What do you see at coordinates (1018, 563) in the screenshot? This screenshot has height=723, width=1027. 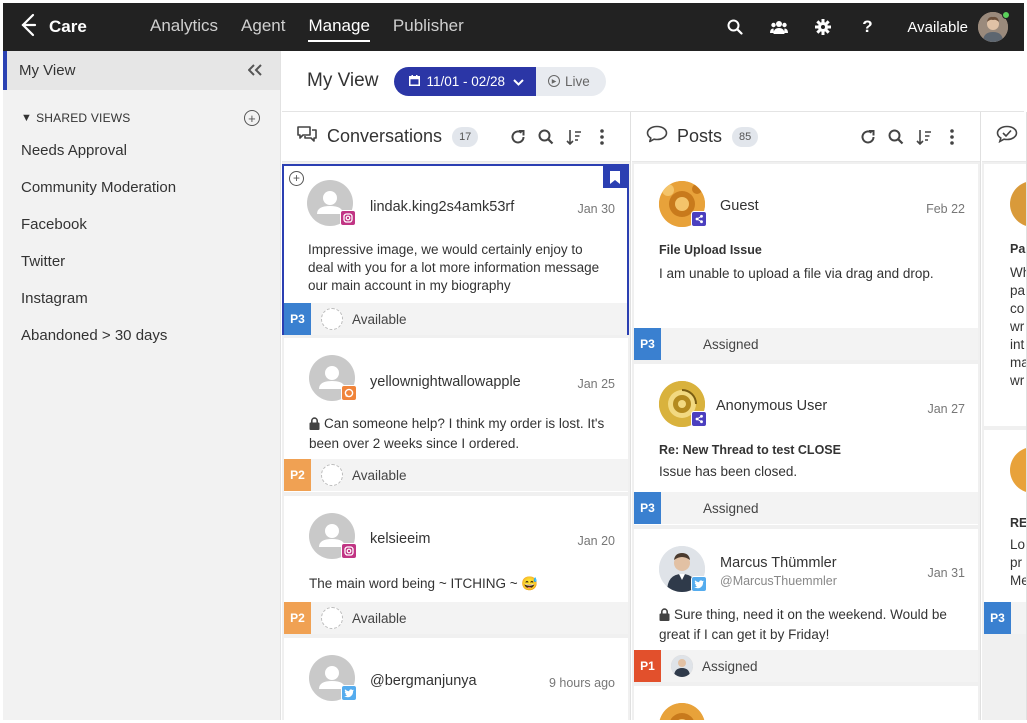 I see `message-fragment: Lo pr Me` at bounding box center [1018, 563].